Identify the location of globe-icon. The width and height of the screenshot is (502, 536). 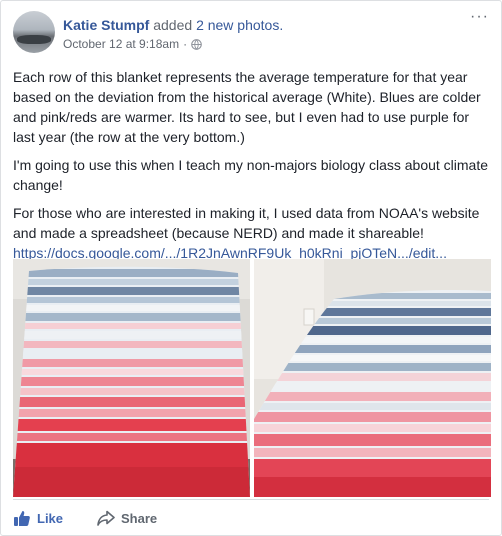
(196, 44).